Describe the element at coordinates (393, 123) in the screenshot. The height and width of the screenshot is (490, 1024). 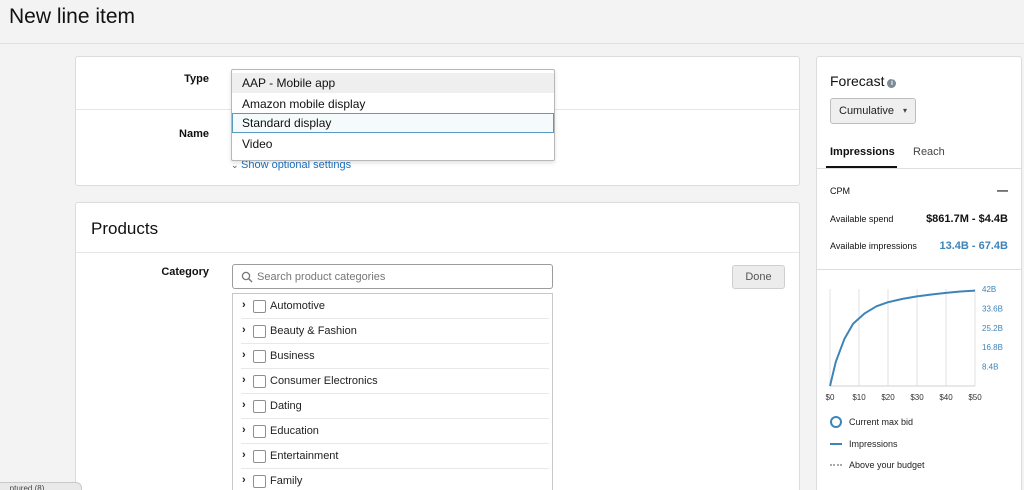
I see `type-option-standard-display: Standard display` at that location.